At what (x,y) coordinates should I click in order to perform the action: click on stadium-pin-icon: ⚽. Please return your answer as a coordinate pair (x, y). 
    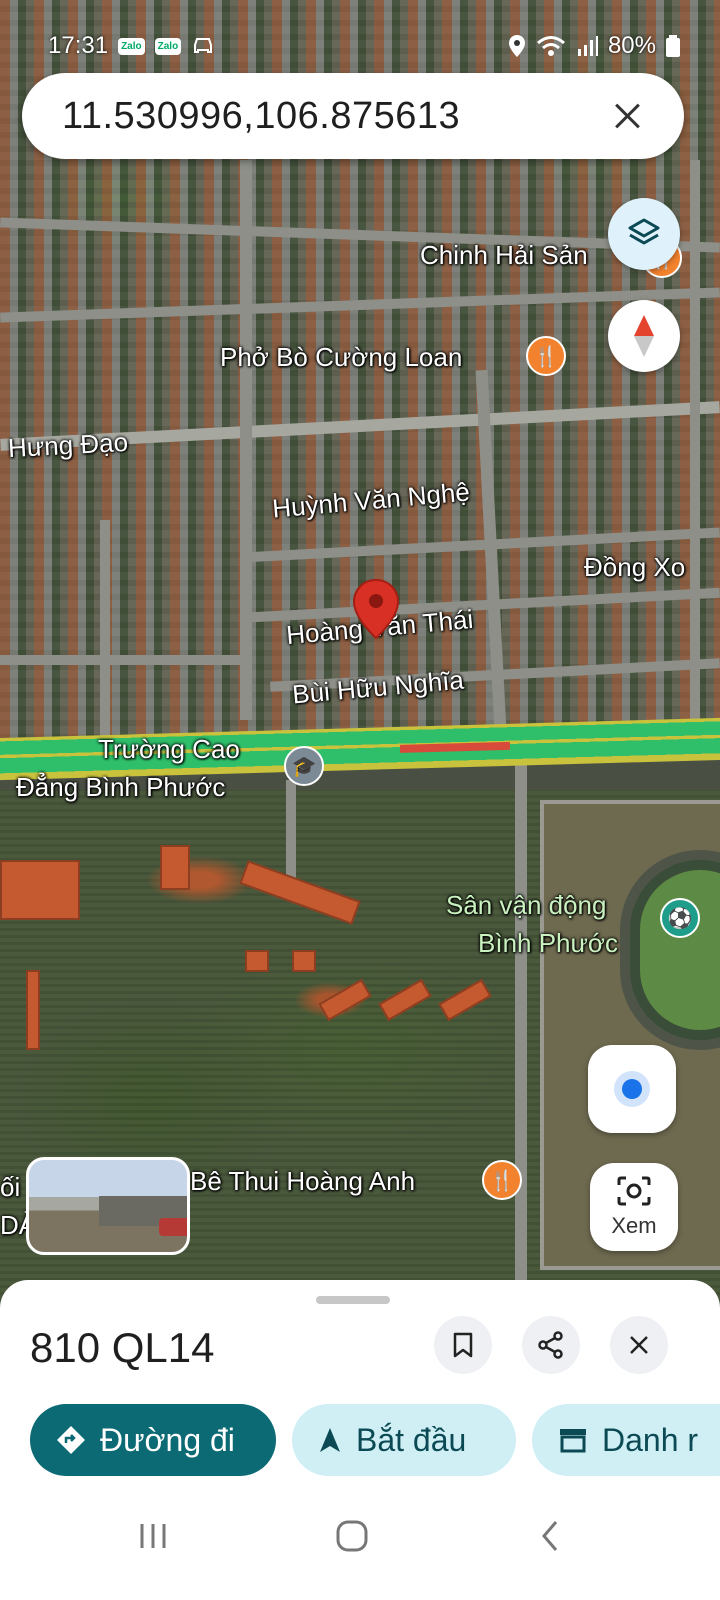
    Looking at the image, I should click on (680, 918).